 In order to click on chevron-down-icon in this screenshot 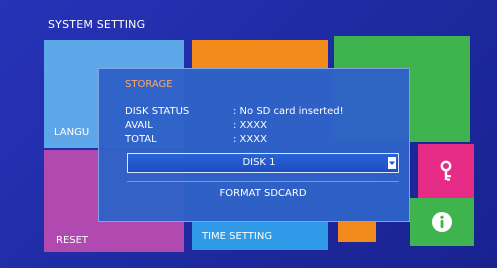, I will do `click(392, 163)`.